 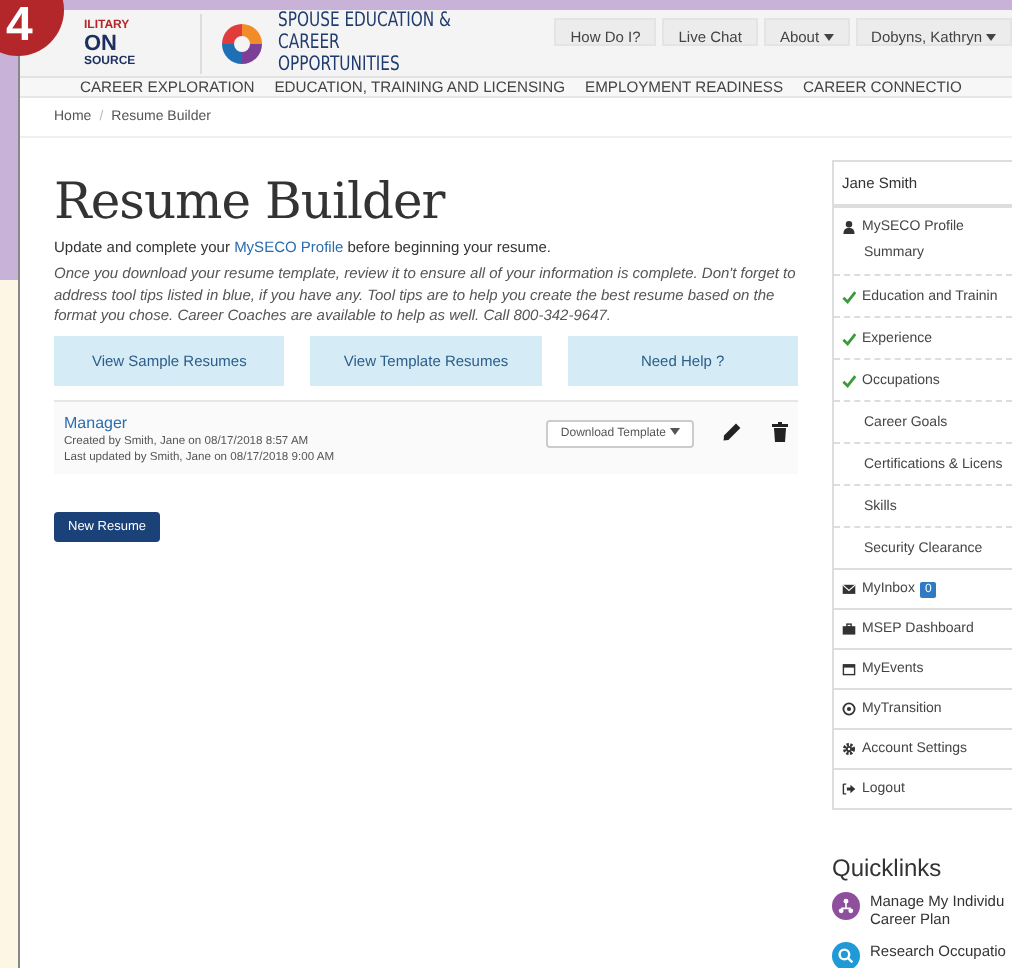 What do you see at coordinates (199, 422) in the screenshot?
I see `resume-link: Manager` at bounding box center [199, 422].